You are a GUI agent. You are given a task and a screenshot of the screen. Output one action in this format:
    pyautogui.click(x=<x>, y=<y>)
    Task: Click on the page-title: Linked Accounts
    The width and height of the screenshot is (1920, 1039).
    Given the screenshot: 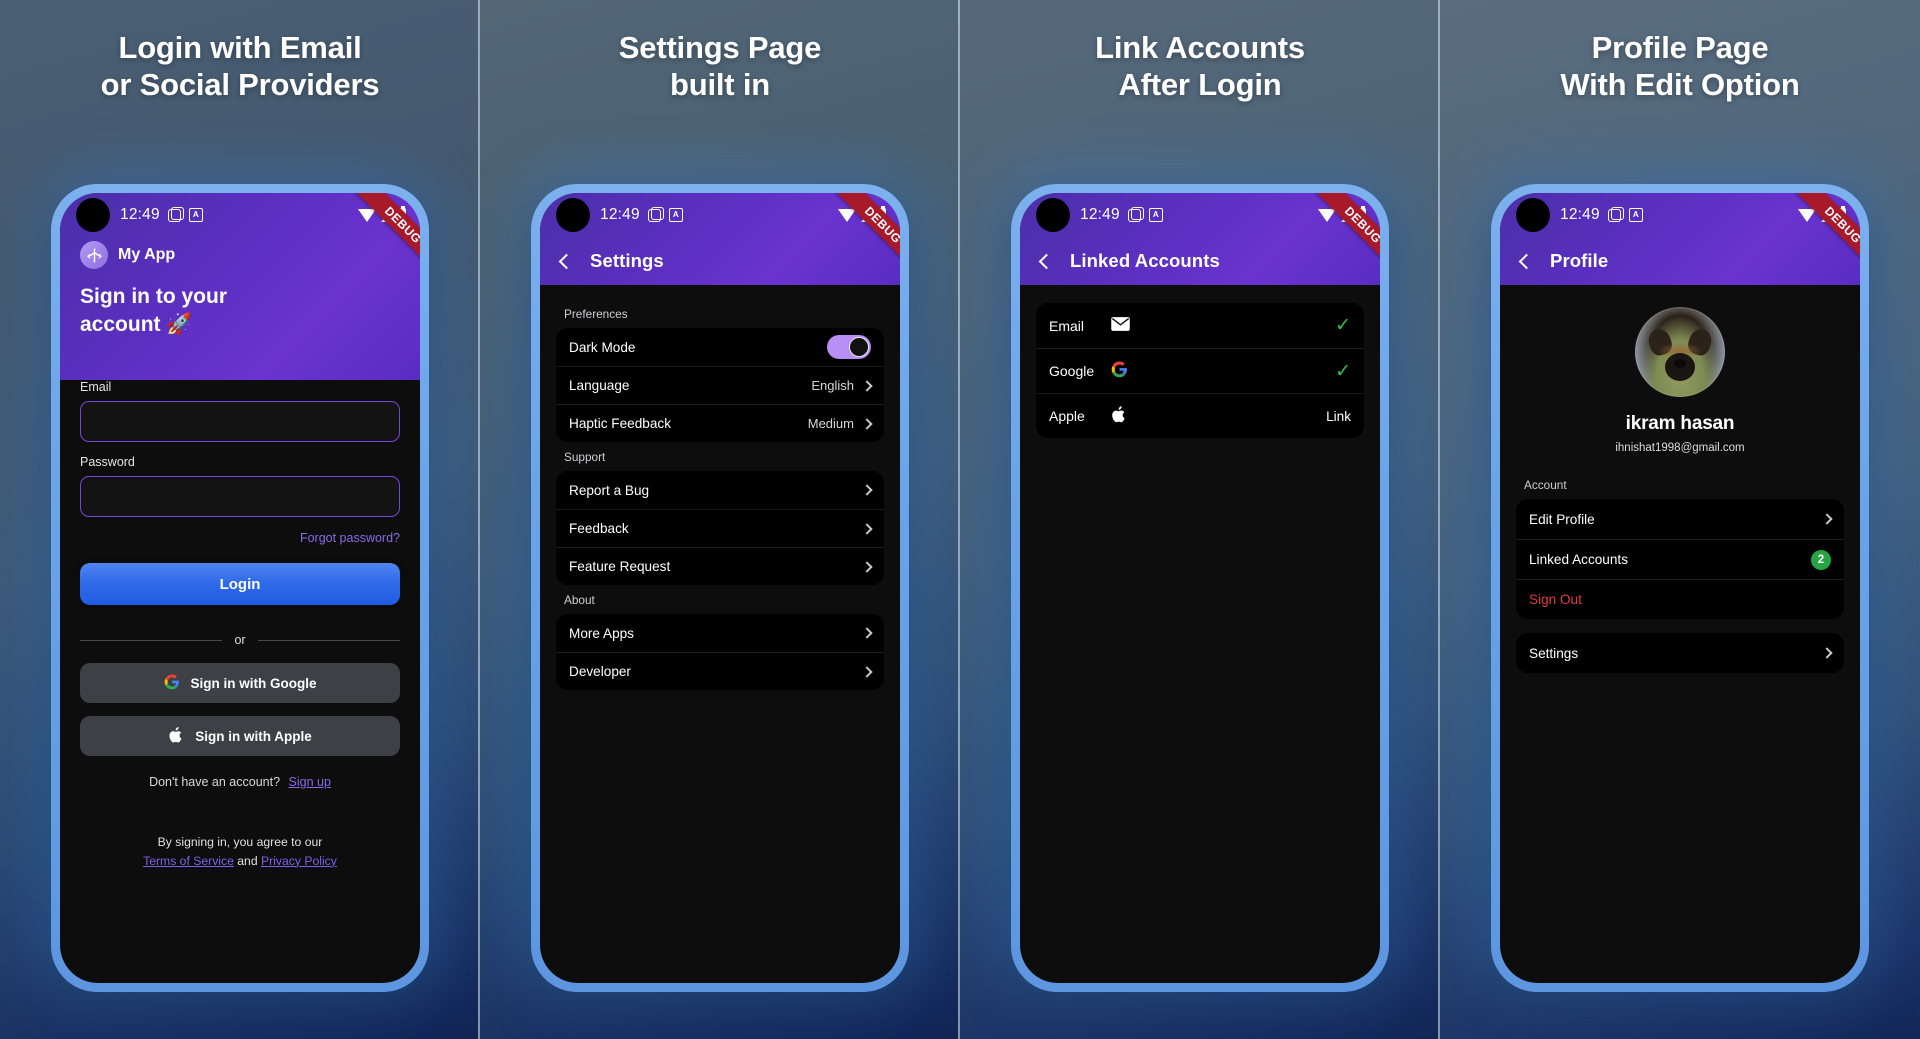 What is the action you would take?
    pyautogui.click(x=1145, y=260)
    